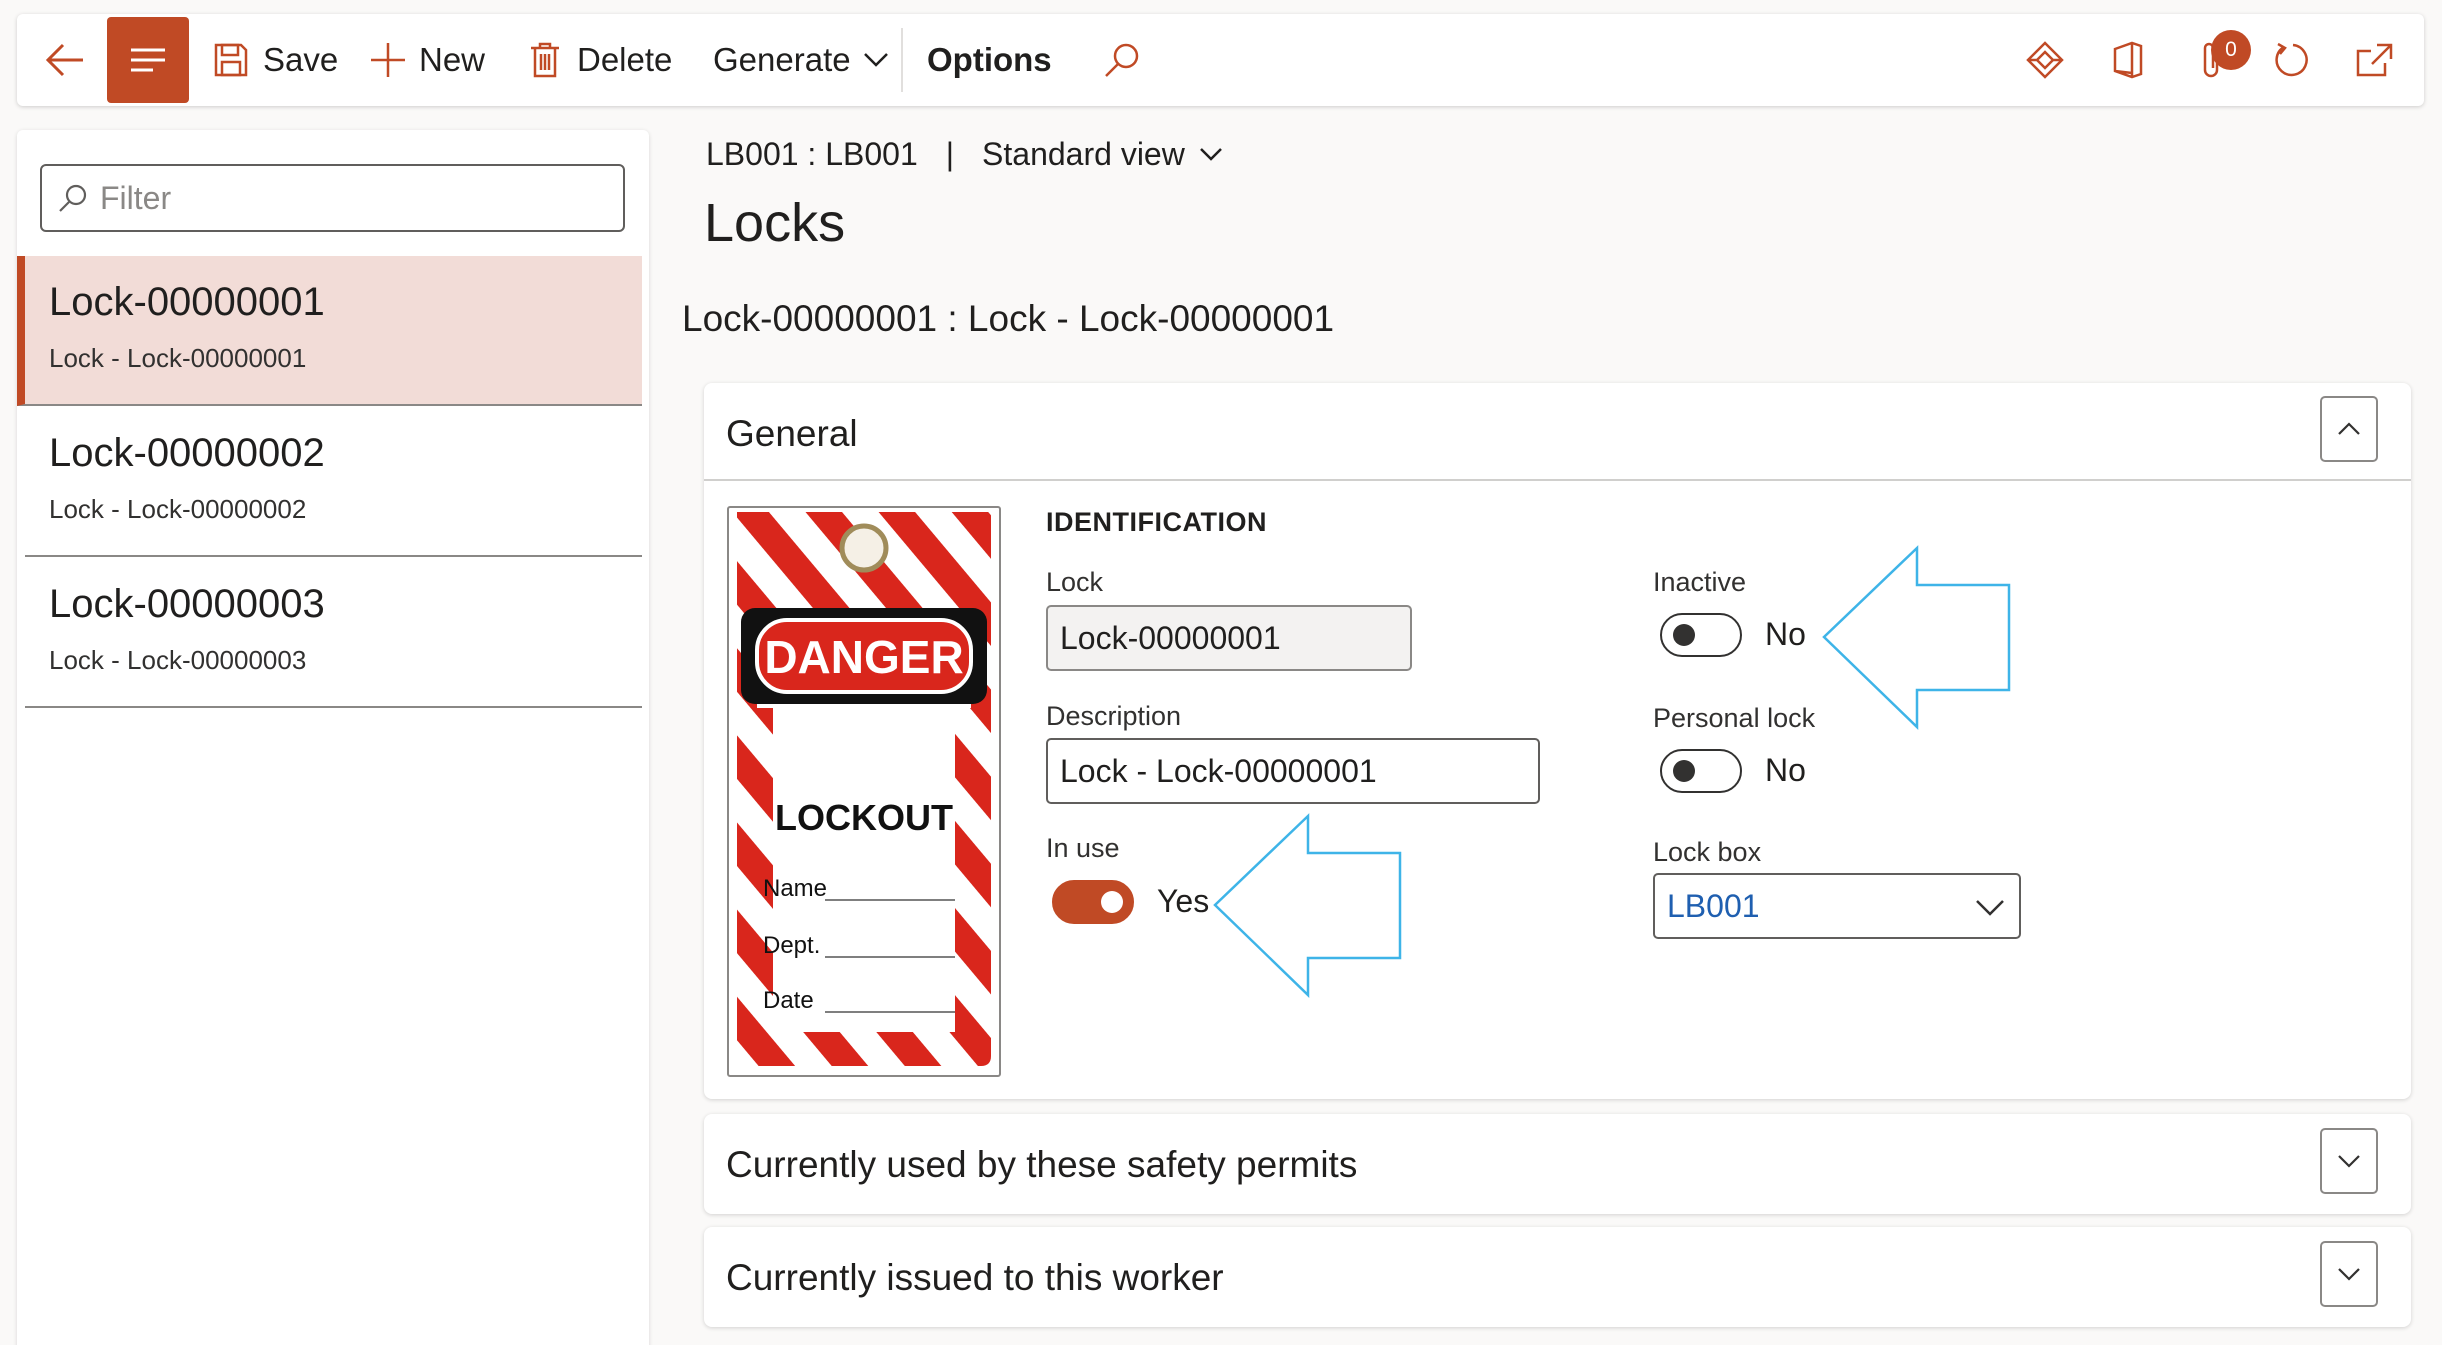 This screenshot has width=2442, height=1345. What do you see at coordinates (333, 633) in the screenshot?
I see `list-item: Lock-00000003 Lock - Lock-00000003` at bounding box center [333, 633].